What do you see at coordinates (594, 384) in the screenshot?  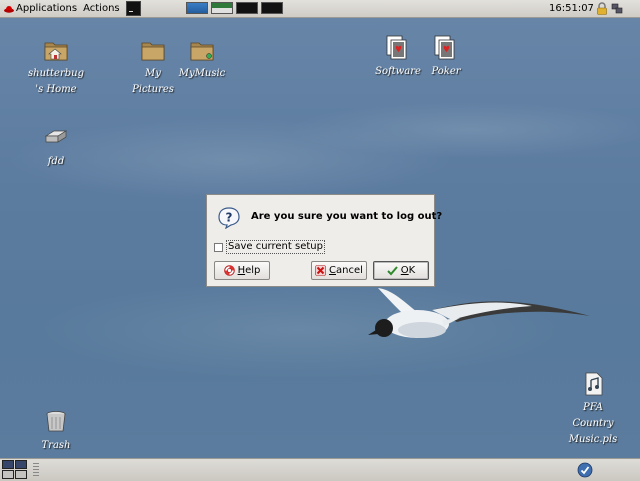 I see `music-file-icon` at bounding box center [594, 384].